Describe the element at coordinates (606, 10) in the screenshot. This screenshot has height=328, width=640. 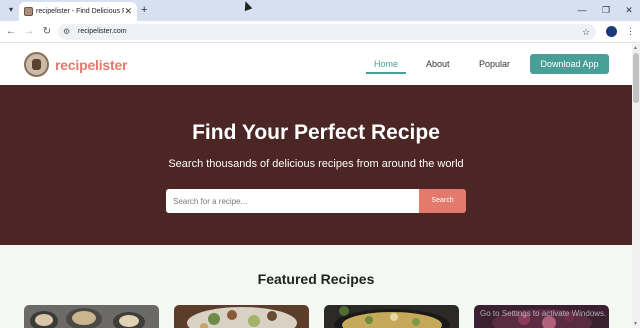
I see `restore-icon: ❐` at that location.